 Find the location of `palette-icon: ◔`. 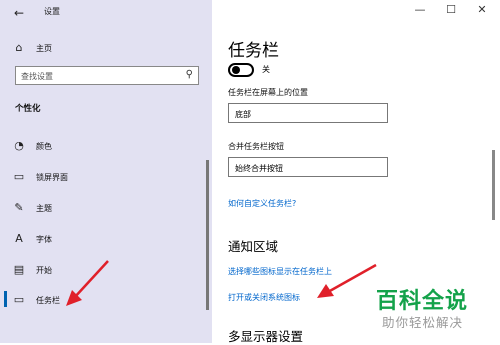

palette-icon: ◔ is located at coordinates (19, 145).